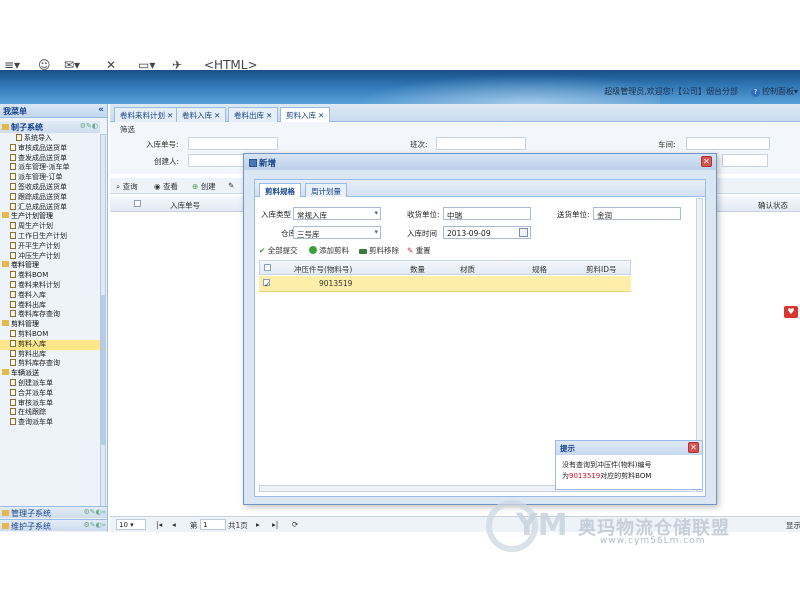  I want to click on first-page-icon: |◂, so click(159, 524).